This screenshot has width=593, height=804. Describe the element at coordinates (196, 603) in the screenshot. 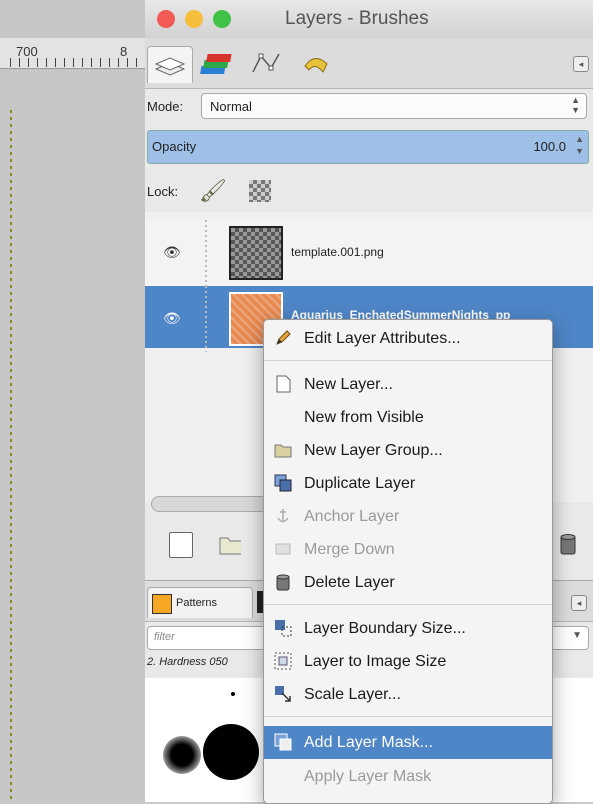

I see `patterns-tab-label: Patterns` at that location.